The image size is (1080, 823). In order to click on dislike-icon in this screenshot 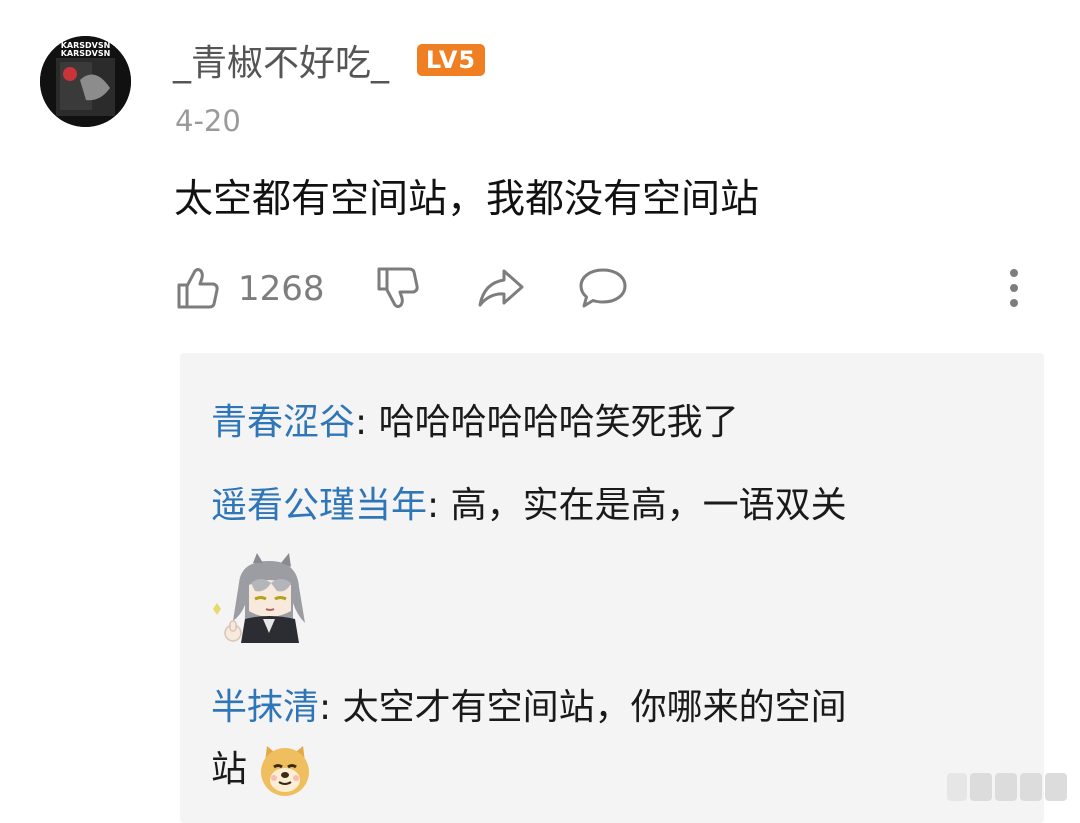, I will do `click(398, 290)`.